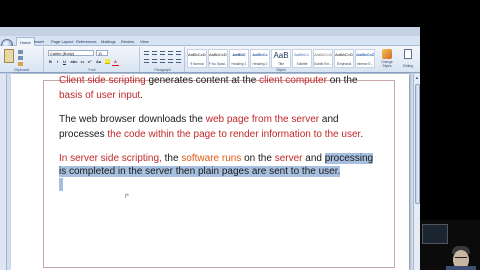  Describe the element at coordinates (102, 53) in the screenshot. I see `font-size-select: 11` at that location.